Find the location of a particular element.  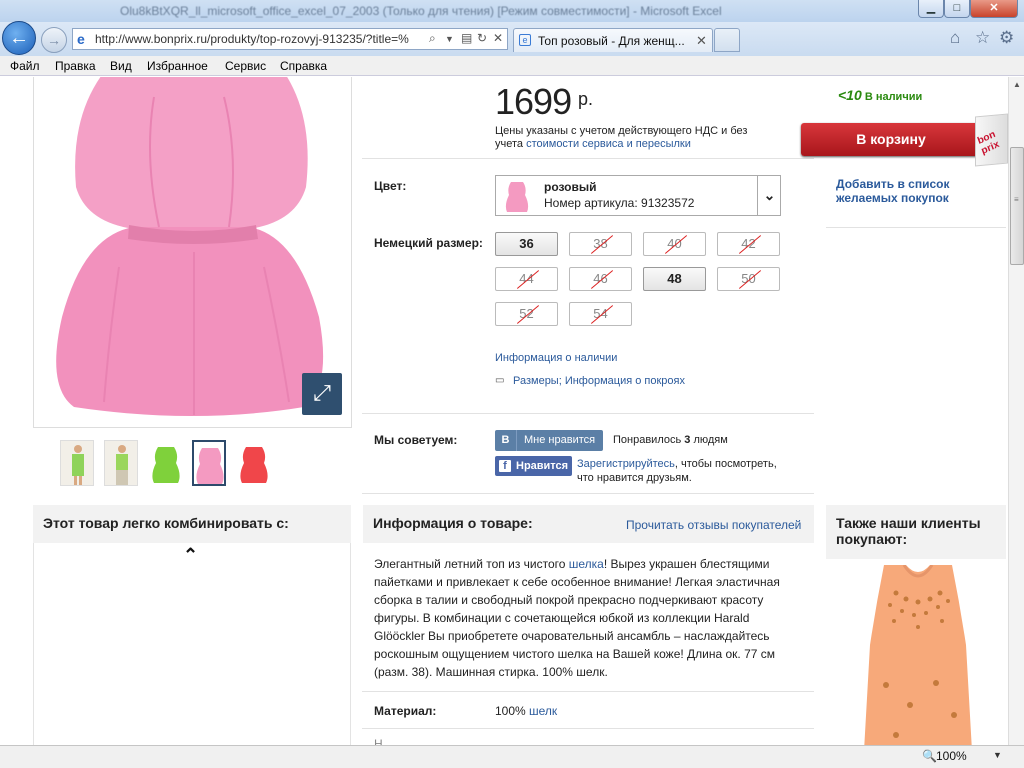

zoom-icon: 🔍 is located at coordinates (929, 756).